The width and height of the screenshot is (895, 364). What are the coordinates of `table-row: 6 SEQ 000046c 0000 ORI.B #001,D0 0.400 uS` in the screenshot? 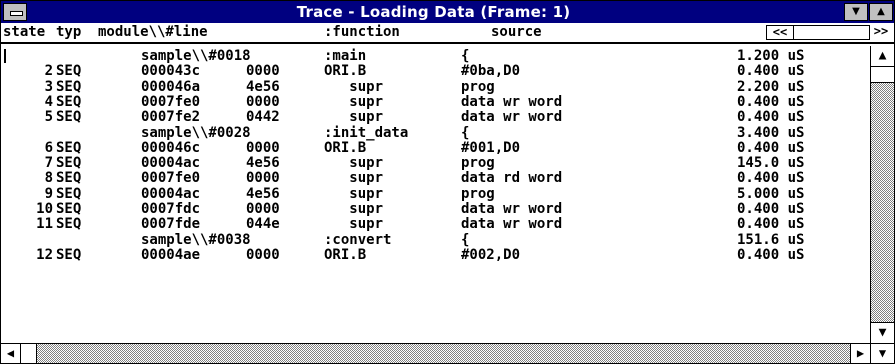 It's located at (435, 147).